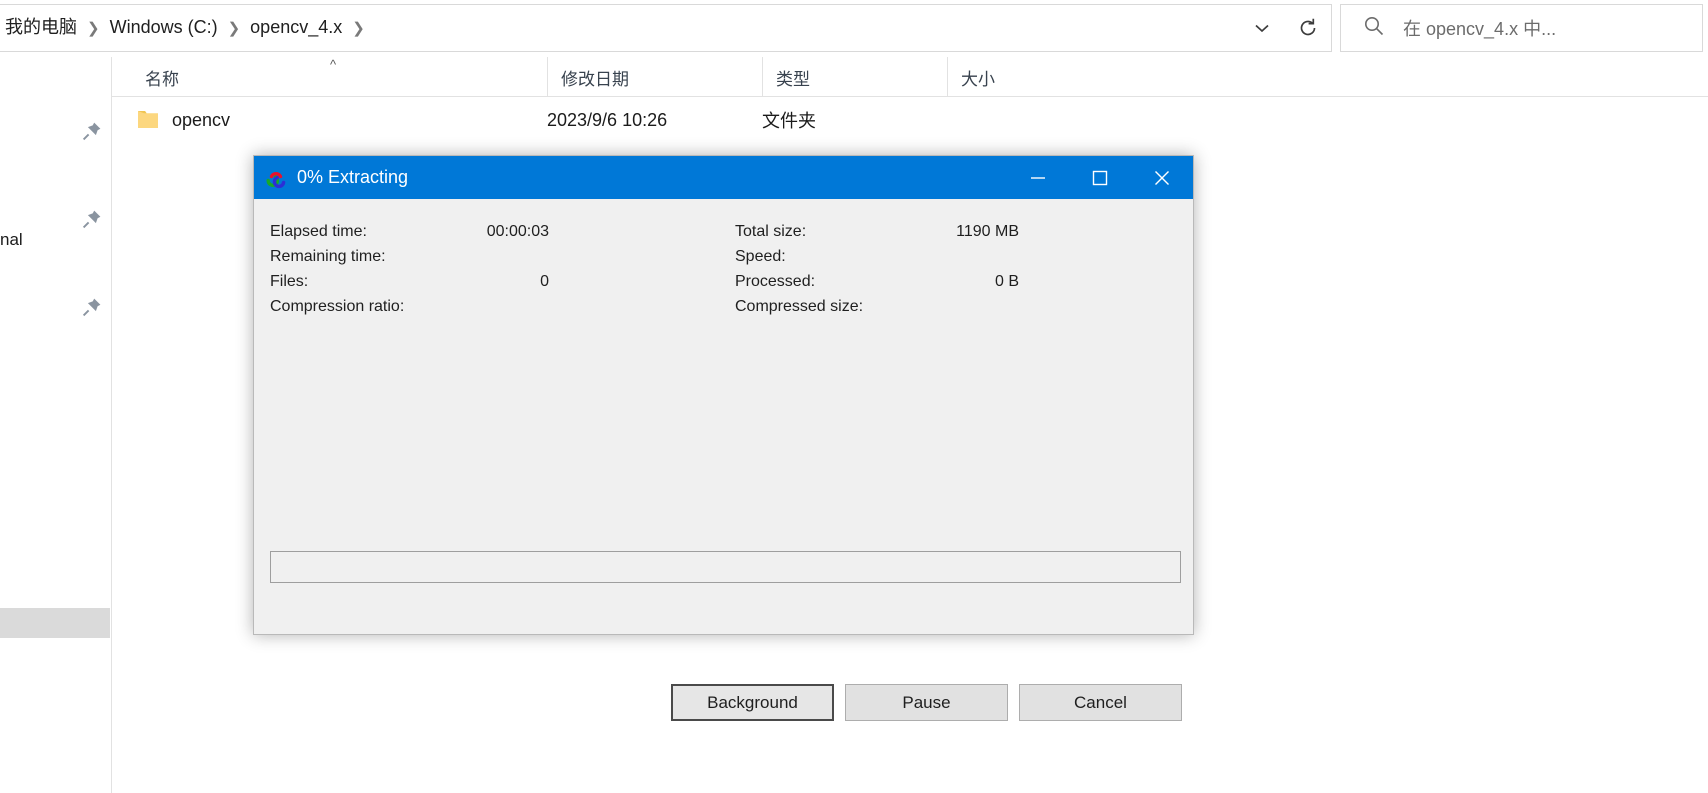 This screenshot has height=793, width=1708. I want to click on label-files: Files:, so click(289, 281).